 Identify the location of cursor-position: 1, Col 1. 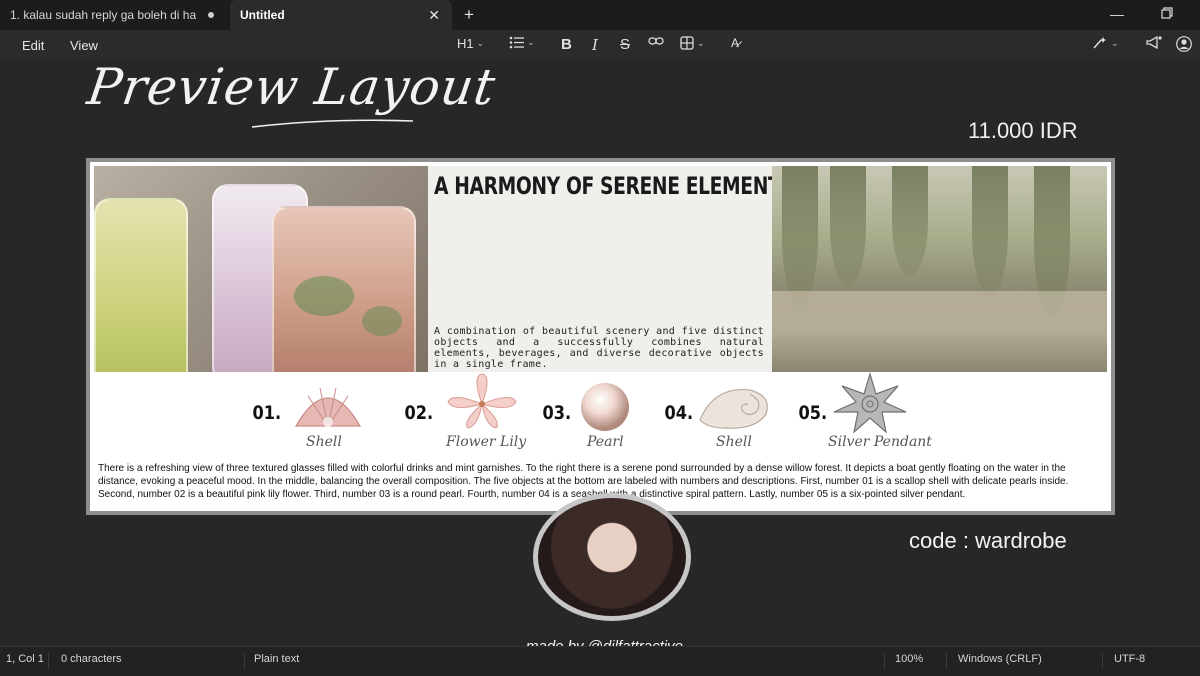
(25, 659).